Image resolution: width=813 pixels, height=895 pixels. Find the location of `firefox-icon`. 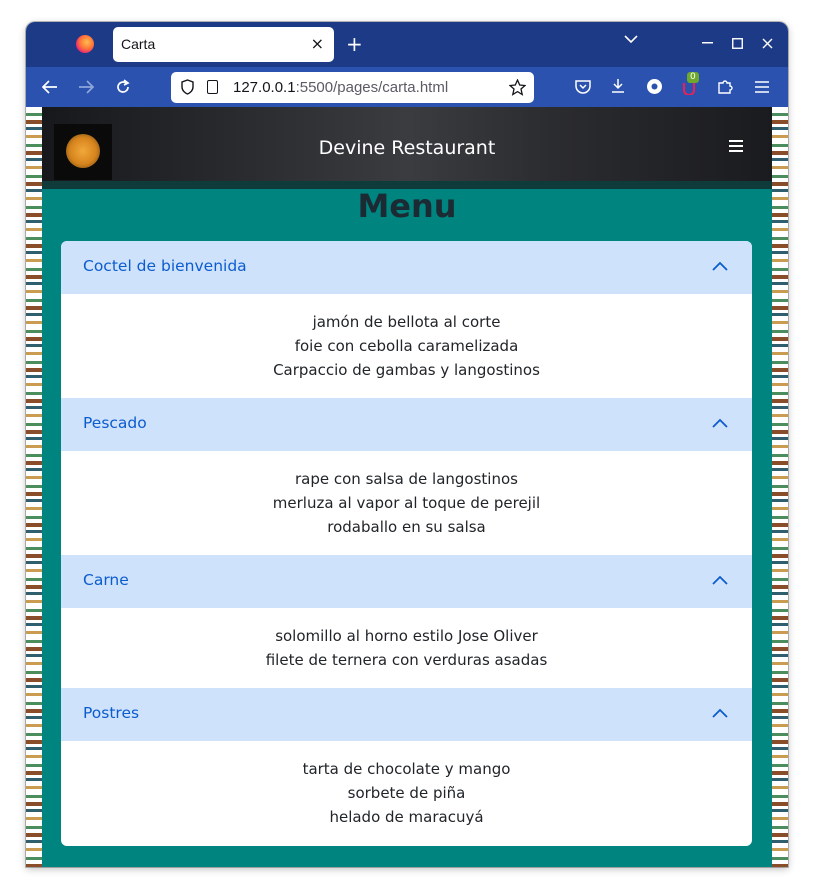

firefox-icon is located at coordinates (85, 44).